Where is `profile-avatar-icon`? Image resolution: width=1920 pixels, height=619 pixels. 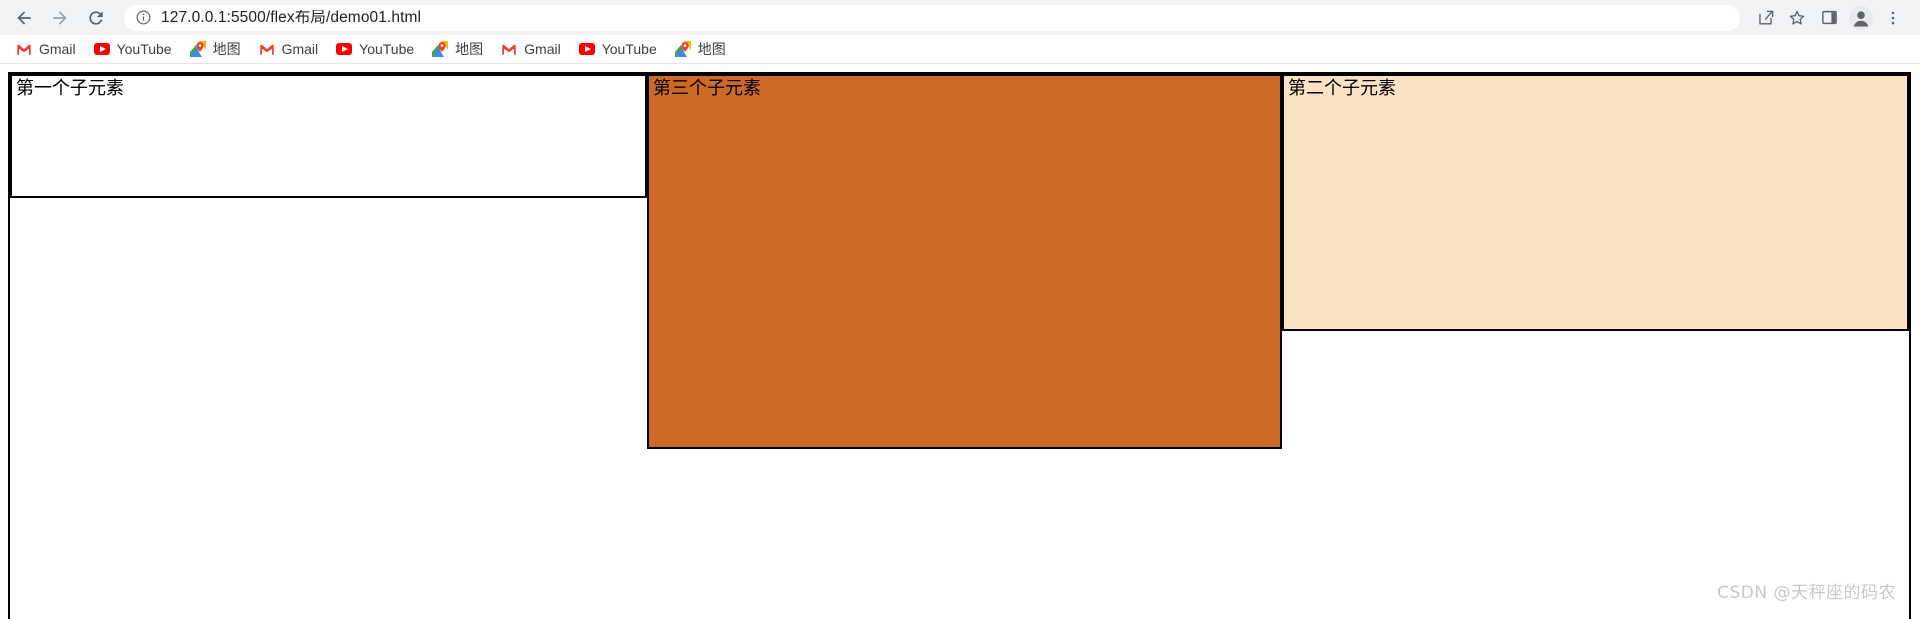
profile-avatar-icon is located at coordinates (1861, 18).